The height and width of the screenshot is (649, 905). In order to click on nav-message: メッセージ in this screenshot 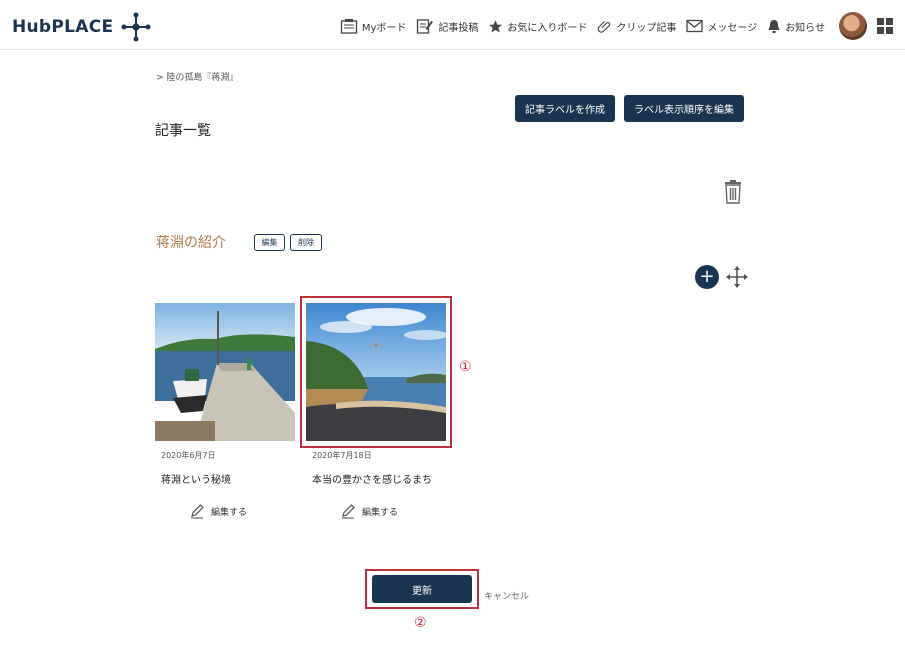, I will do `click(721, 26)`.